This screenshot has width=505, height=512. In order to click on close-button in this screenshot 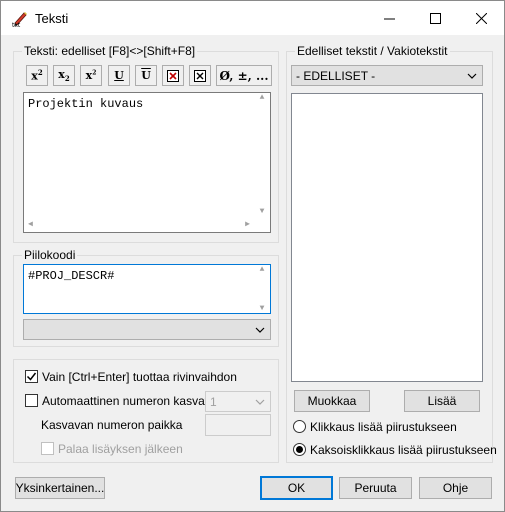, I will do `click(481, 18)`.